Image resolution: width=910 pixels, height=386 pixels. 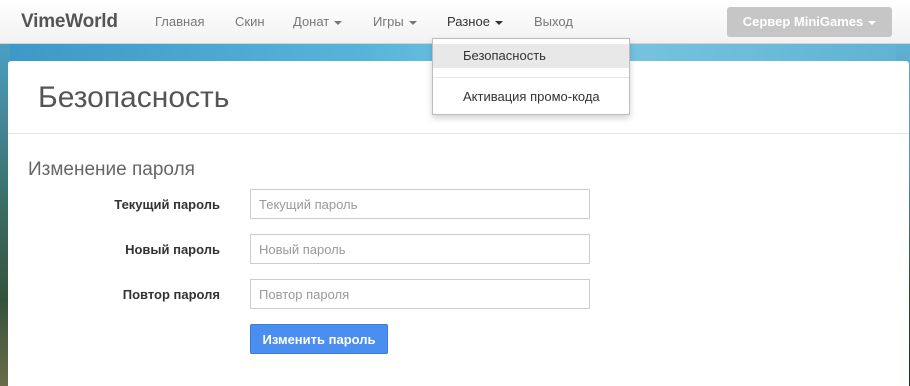 What do you see at coordinates (167, 204) in the screenshot?
I see `current-password-label: Текущий пароль` at bounding box center [167, 204].